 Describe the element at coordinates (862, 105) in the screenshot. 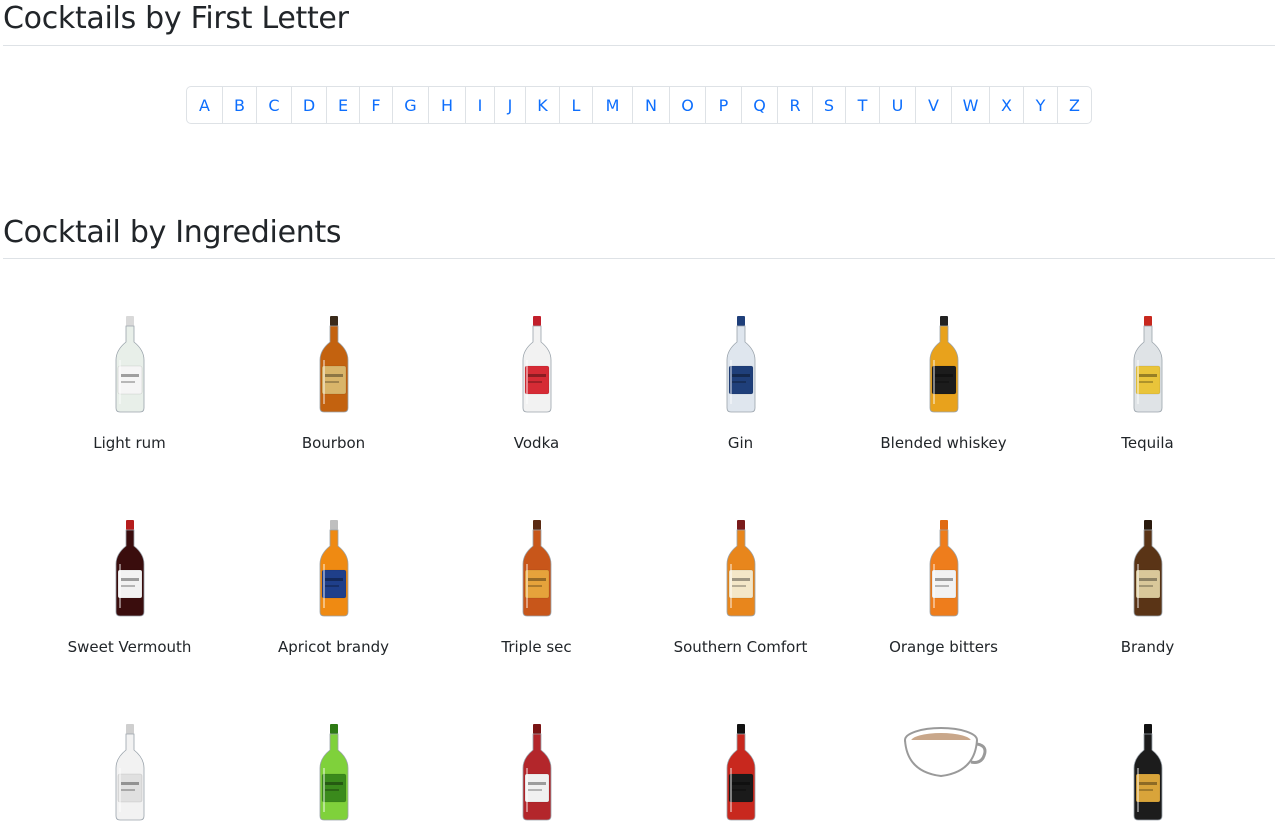

I see `letter-link-t: T` at that location.